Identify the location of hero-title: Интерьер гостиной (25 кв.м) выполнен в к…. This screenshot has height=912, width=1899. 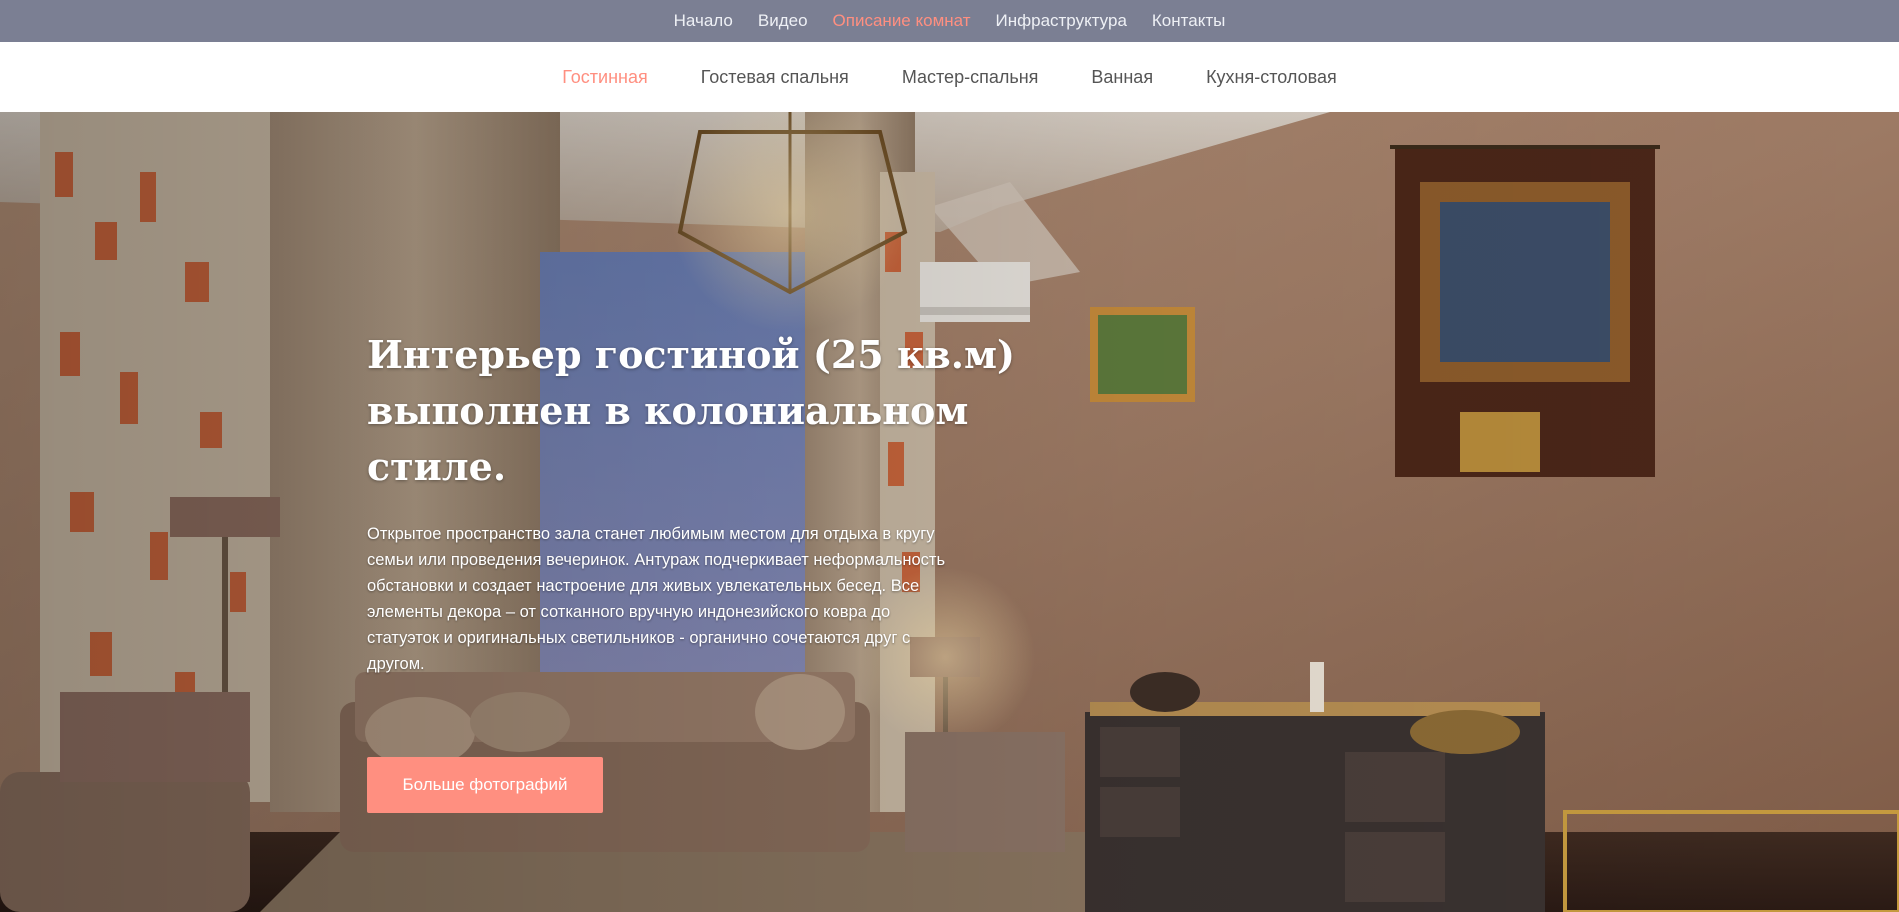
(691, 410).